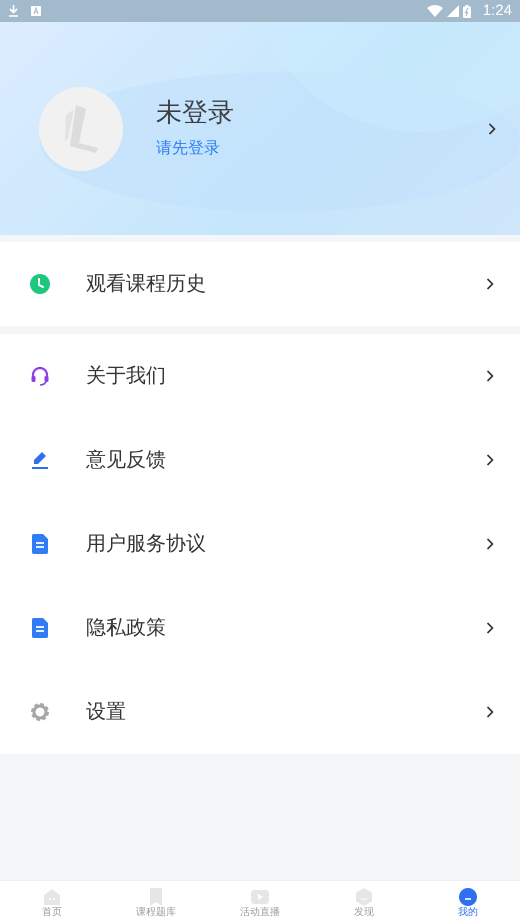 The image size is (520, 924). Describe the element at coordinates (466, 11) in the screenshot. I see `battery-icon` at that location.